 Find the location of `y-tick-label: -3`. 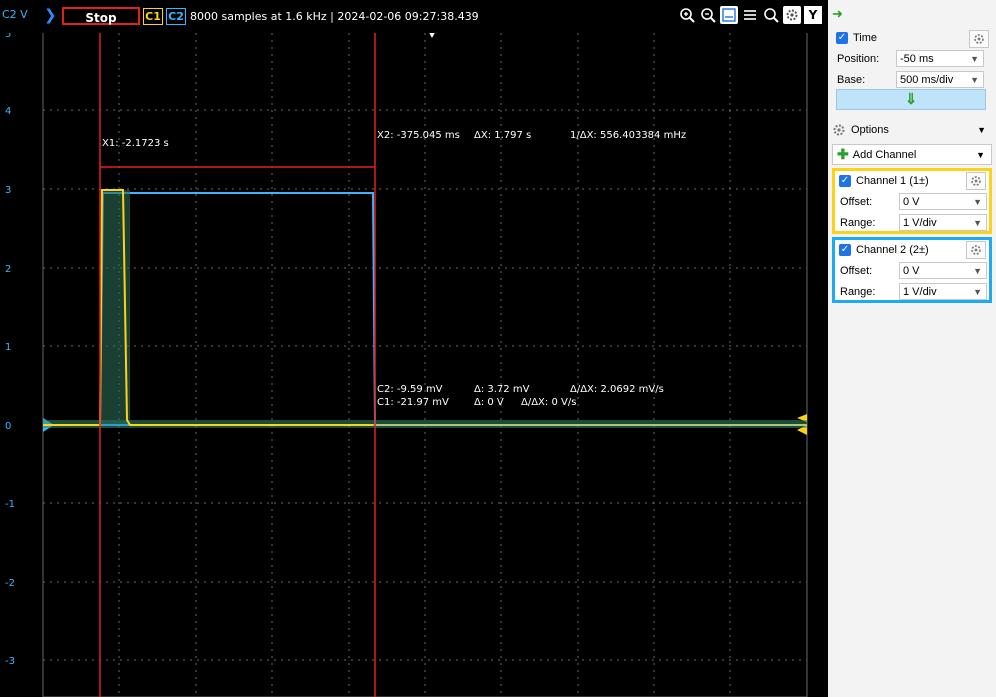

y-tick-label: -3 is located at coordinates (10, 661).